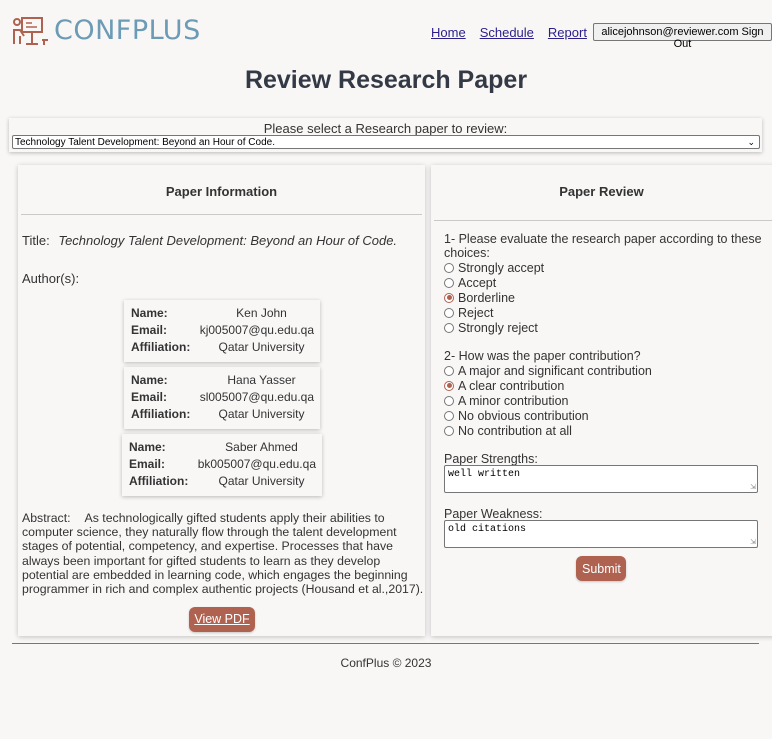 This screenshot has height=739, width=772. Describe the element at coordinates (477, 282) in the screenshot. I see `radio-label: Accept` at that location.